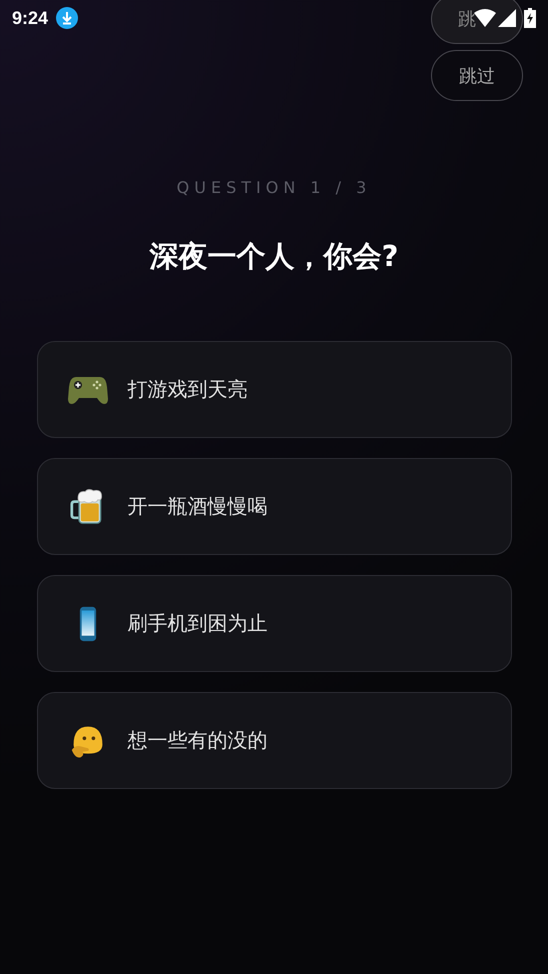  I want to click on battery-icon, so click(530, 18).